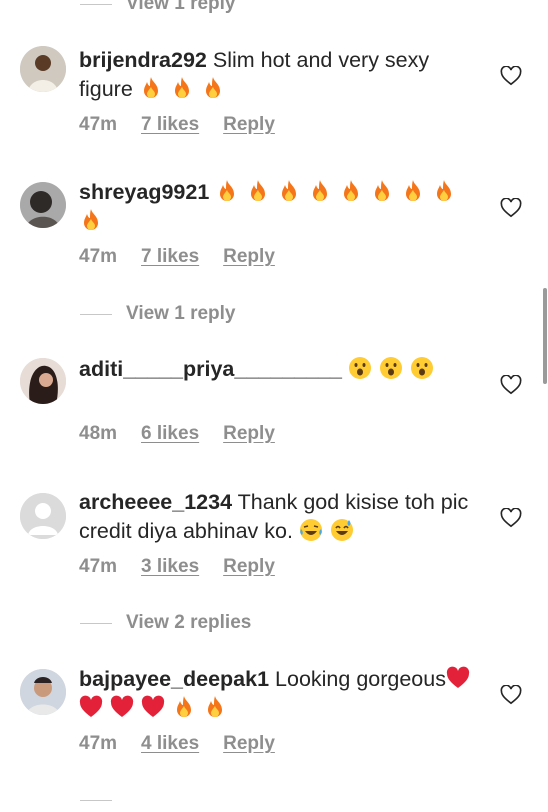 This screenshot has width=548, height=812. Describe the element at coordinates (144, 192) in the screenshot. I see `username: shreyag9921` at that location.